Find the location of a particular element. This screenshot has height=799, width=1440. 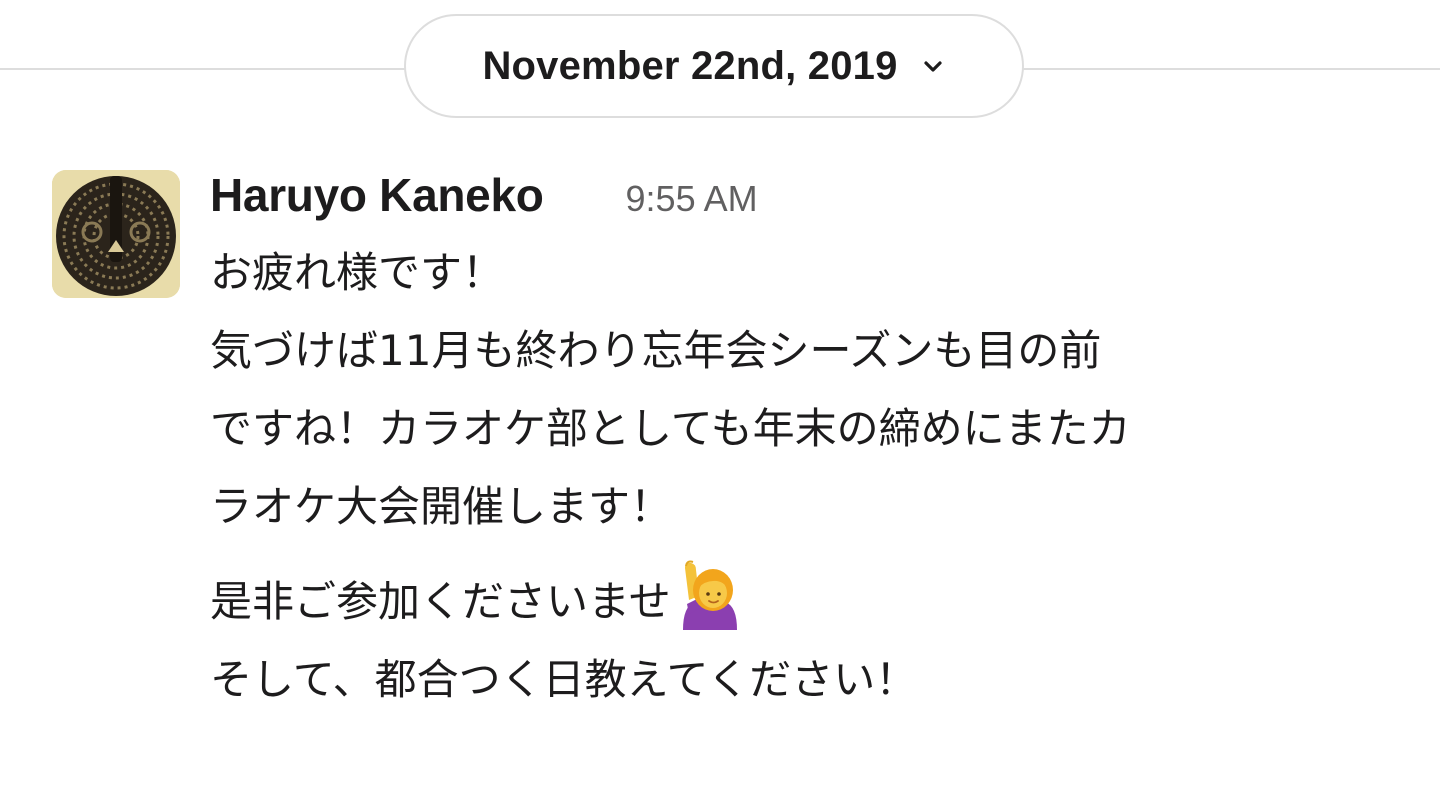

message-line: 是非ご参加くださいませ is located at coordinates (440, 601).